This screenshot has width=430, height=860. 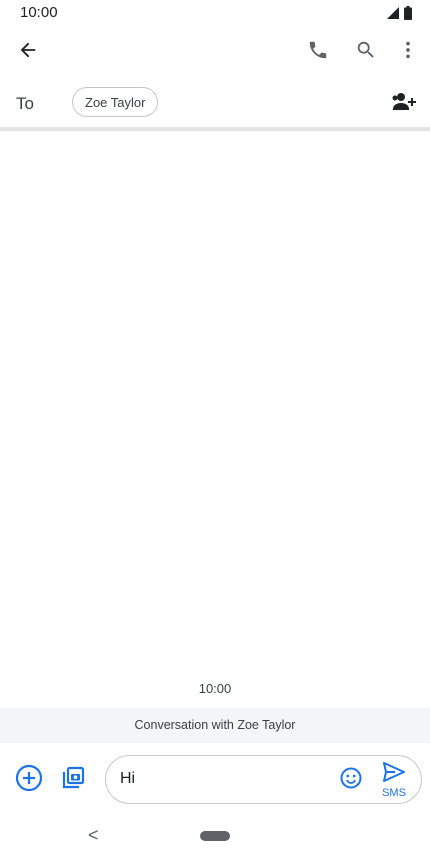 I want to click on back-arrow-icon, so click(x=28, y=52).